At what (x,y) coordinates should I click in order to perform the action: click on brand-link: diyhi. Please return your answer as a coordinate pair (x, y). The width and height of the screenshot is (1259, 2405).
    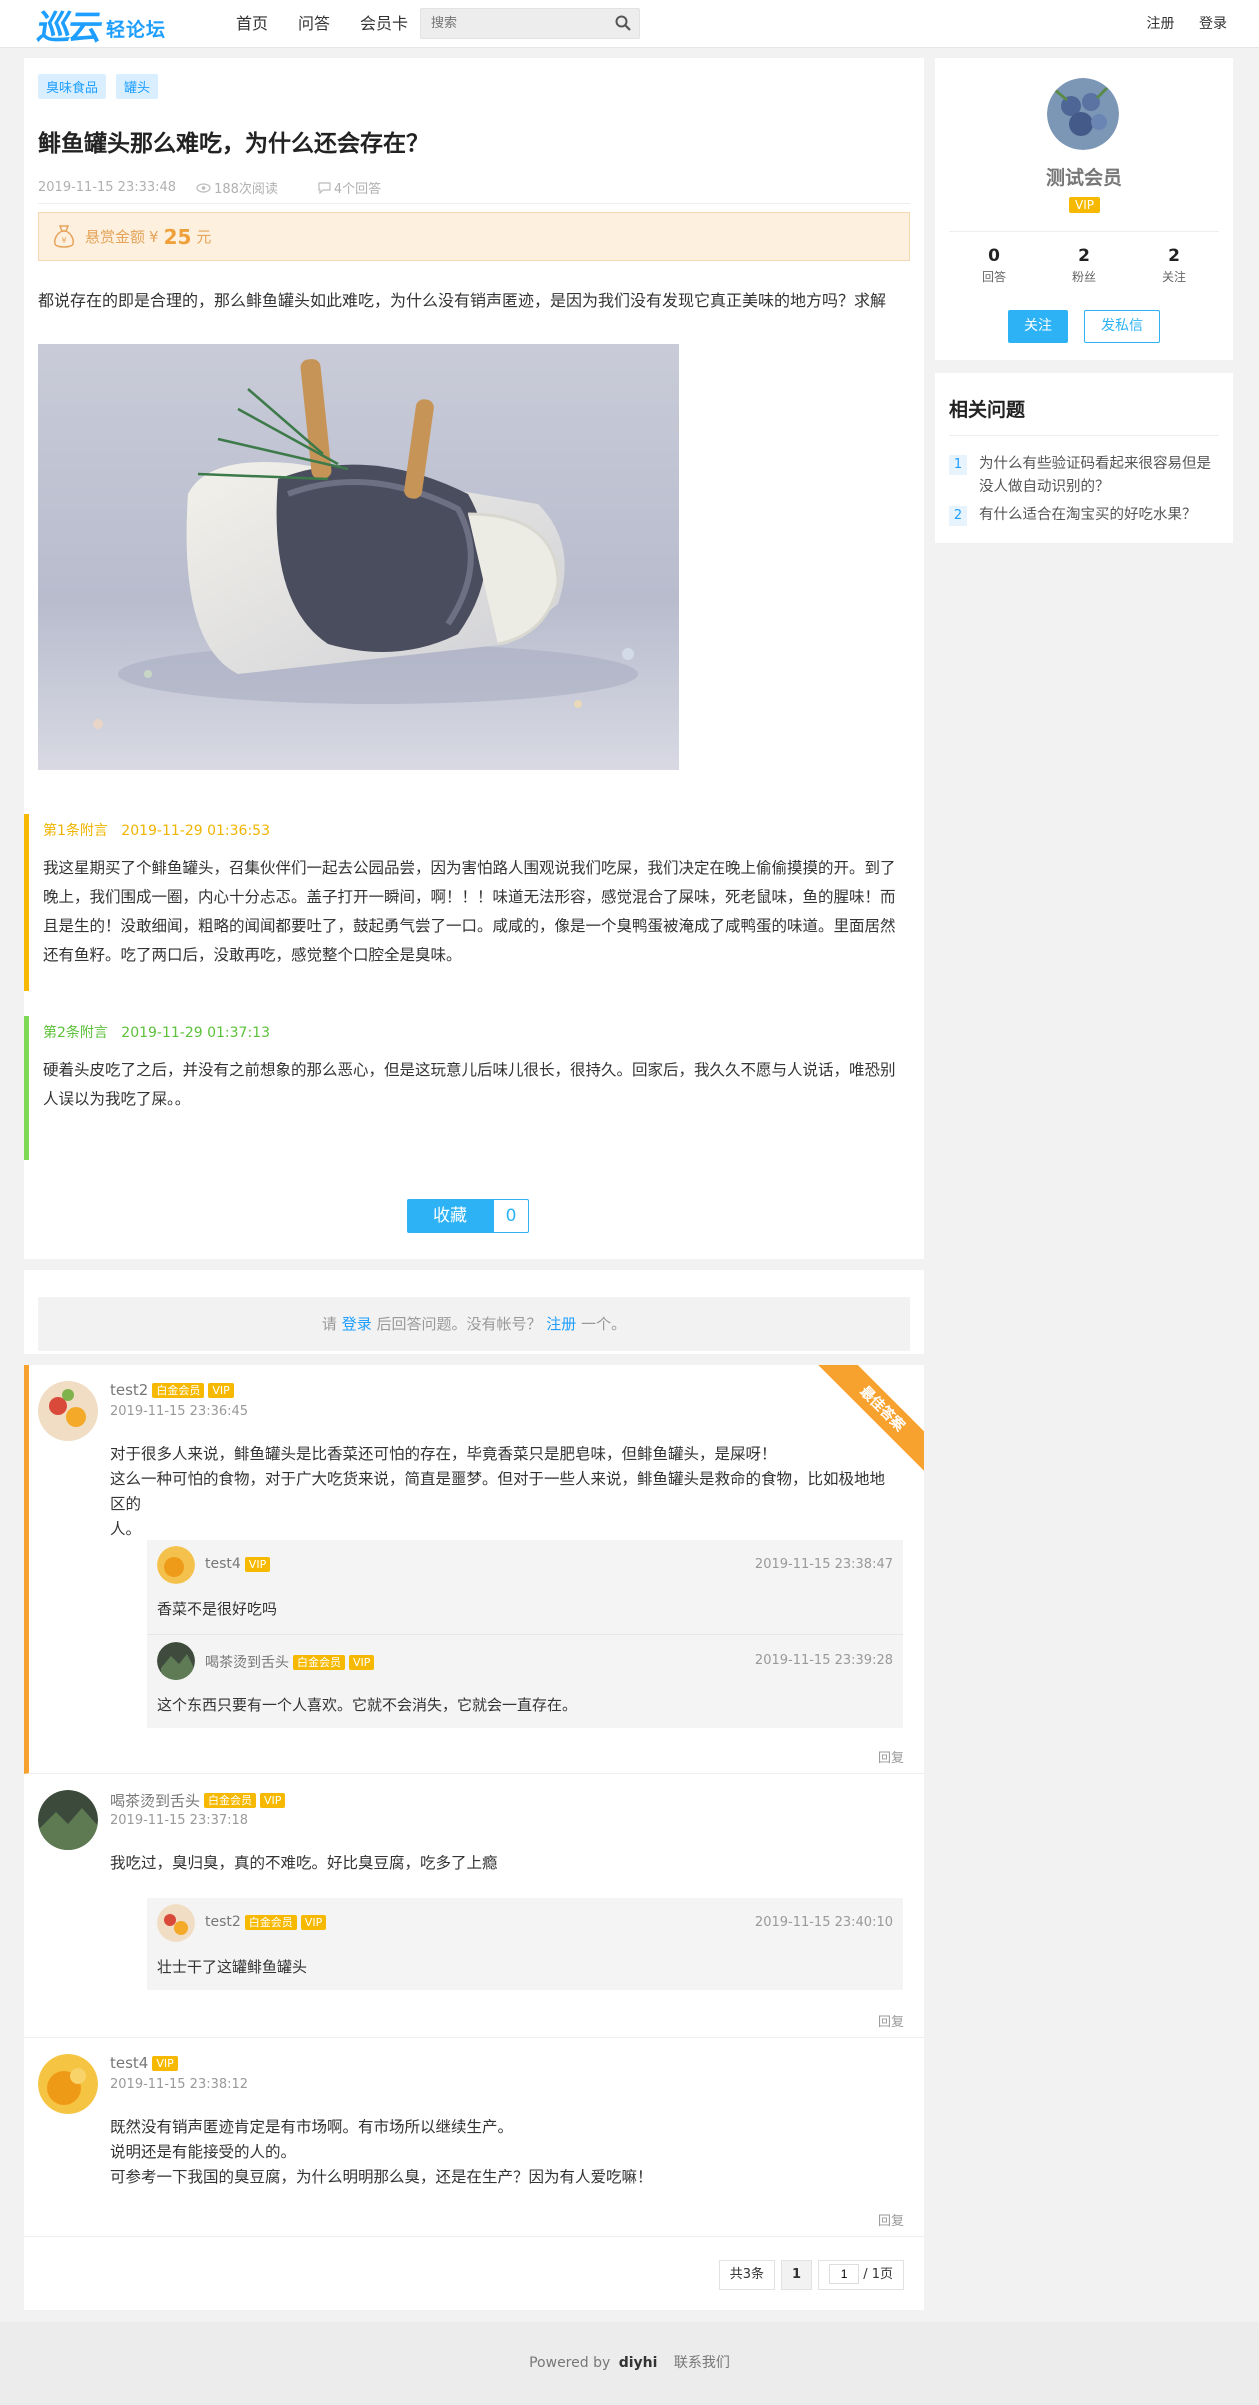
    Looking at the image, I should click on (638, 2363).